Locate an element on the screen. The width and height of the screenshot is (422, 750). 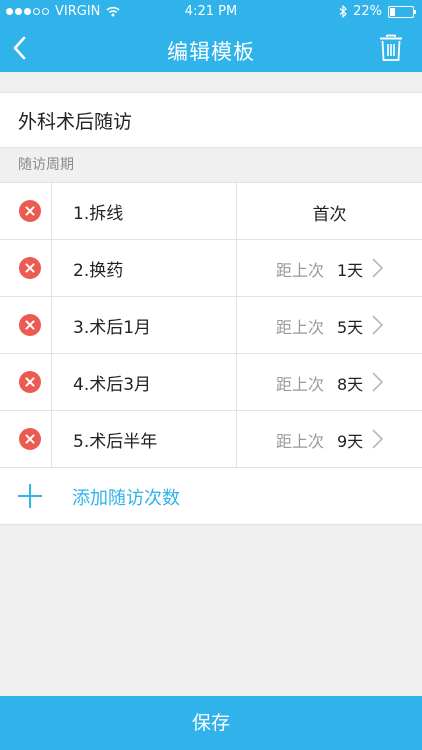
followup-name: 5.术后半年 is located at coordinates (115, 439).